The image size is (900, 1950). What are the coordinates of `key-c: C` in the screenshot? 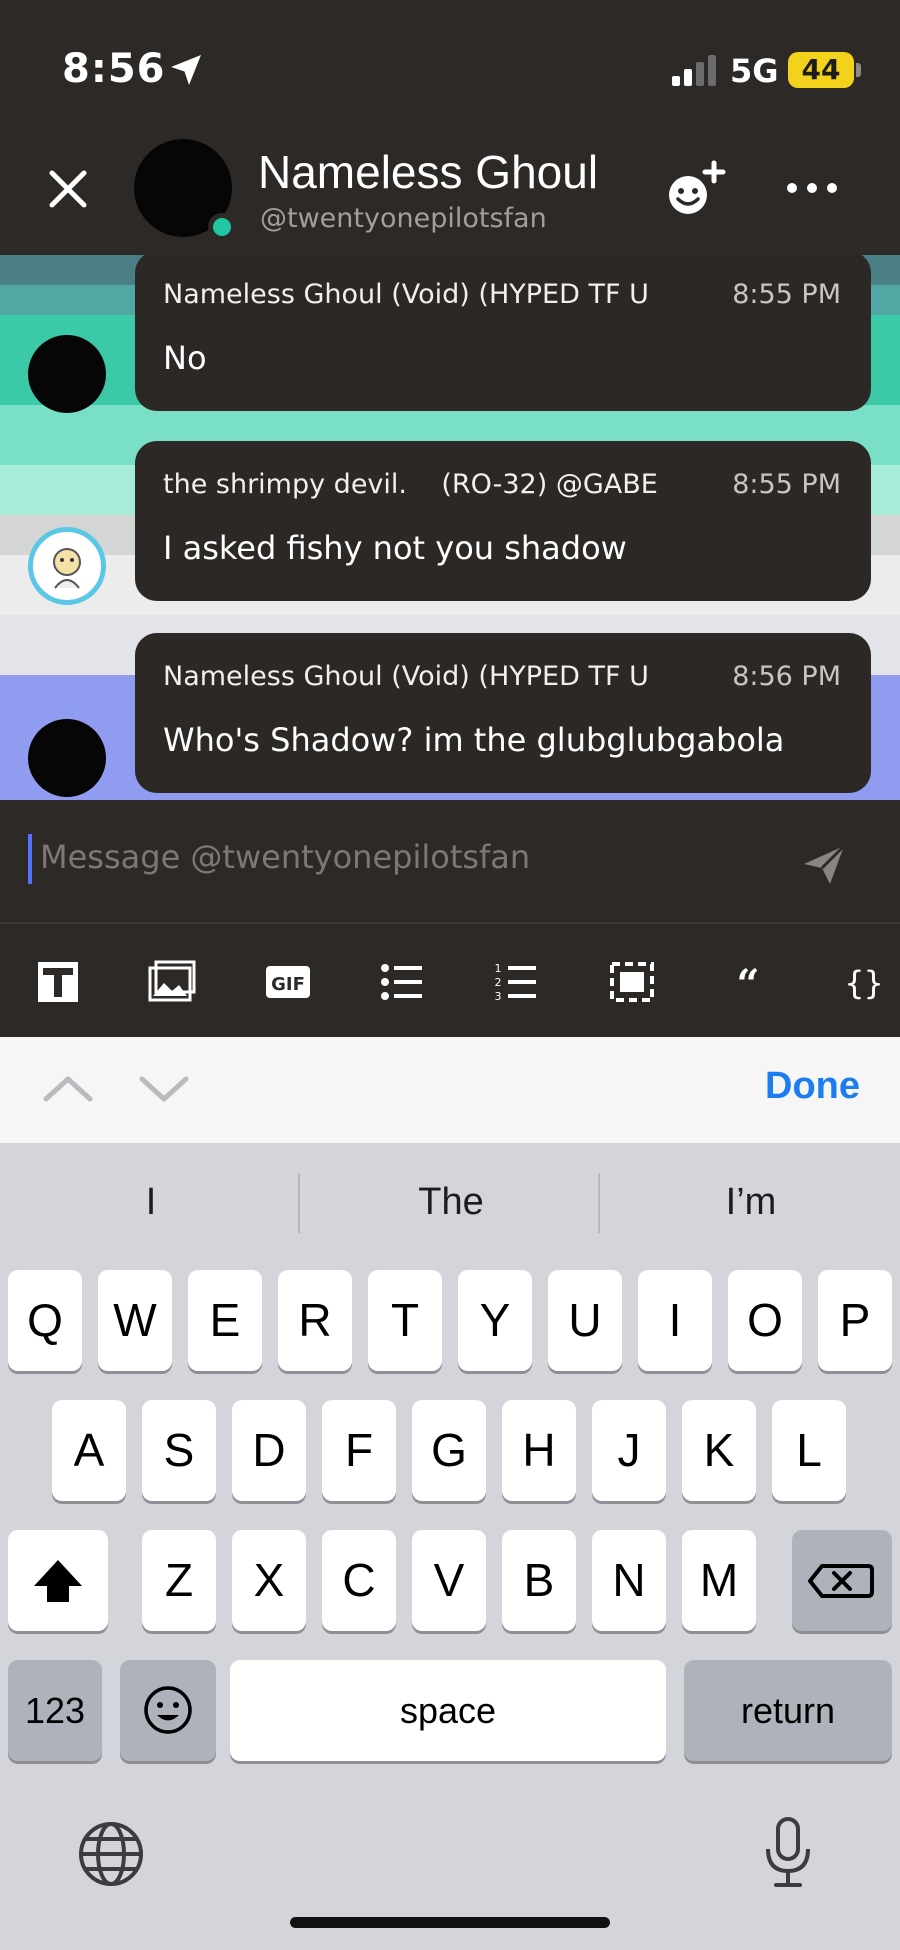 It's located at (359, 1580).